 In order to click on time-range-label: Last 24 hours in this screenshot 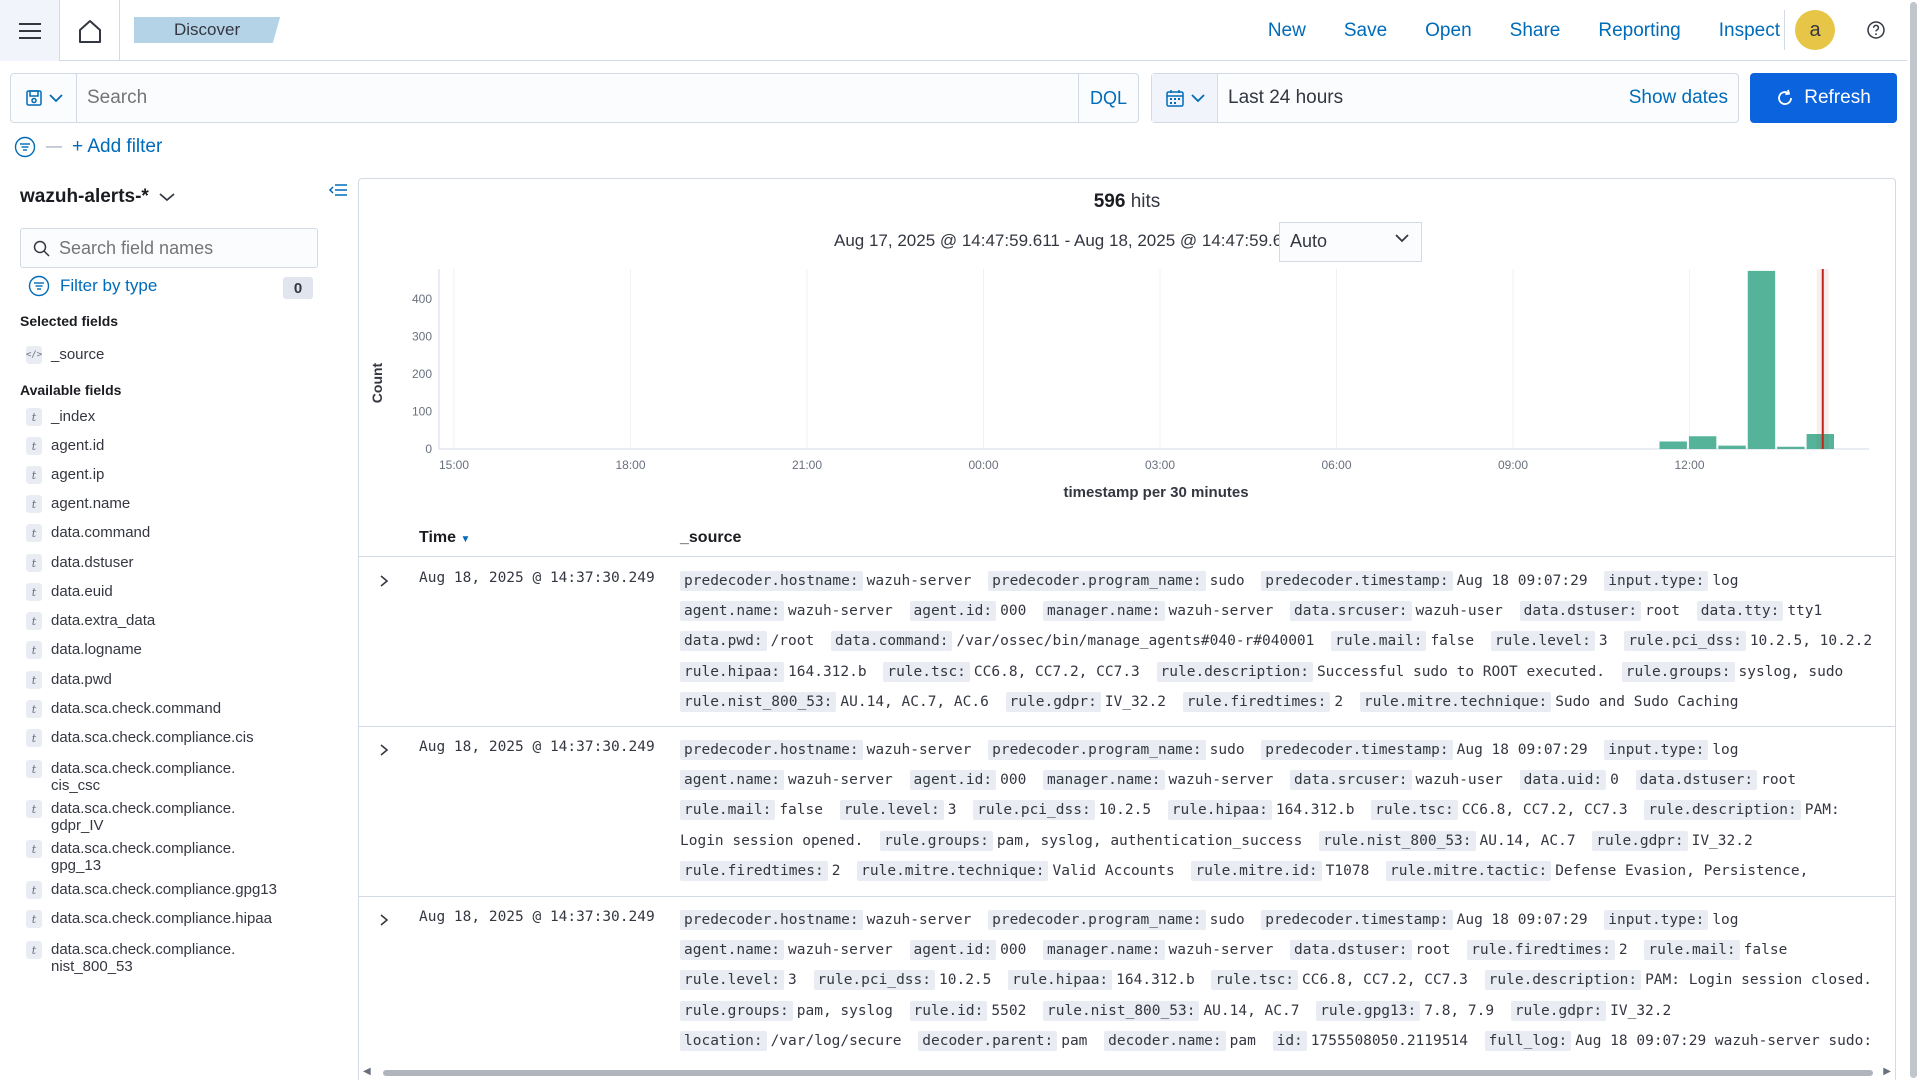, I will do `click(1285, 98)`.